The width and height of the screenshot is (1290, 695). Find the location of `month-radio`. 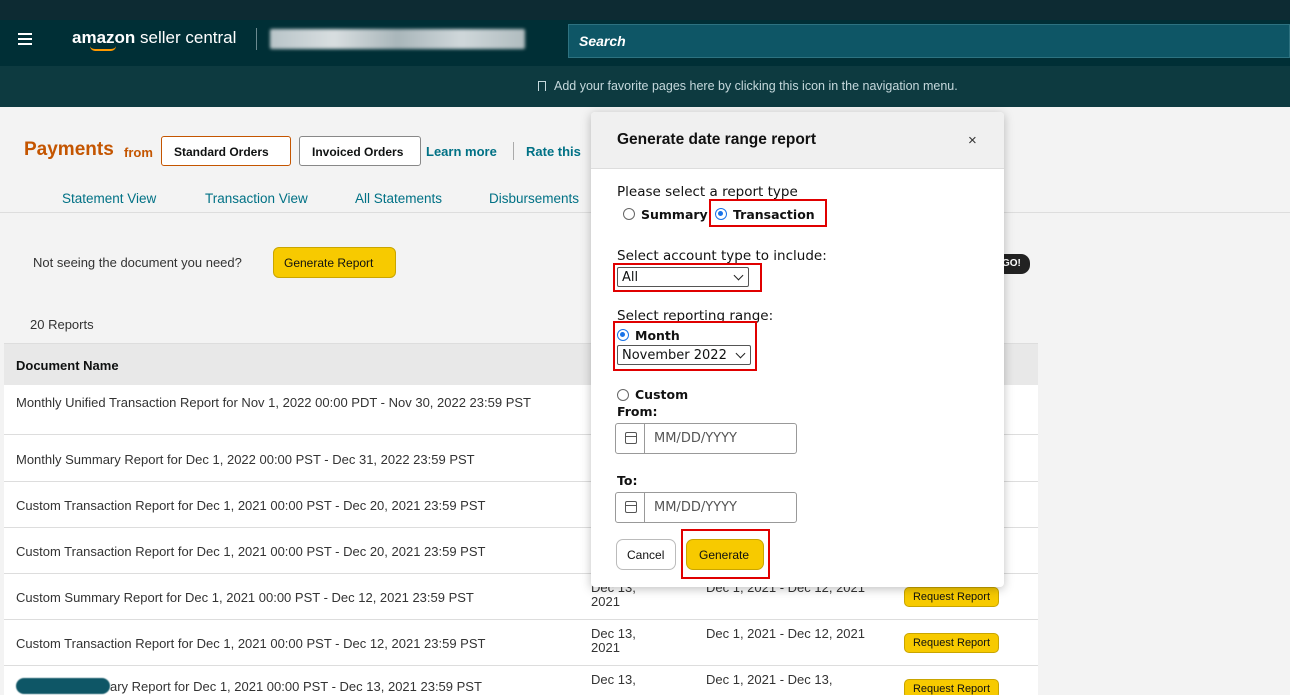

month-radio is located at coordinates (623, 335).